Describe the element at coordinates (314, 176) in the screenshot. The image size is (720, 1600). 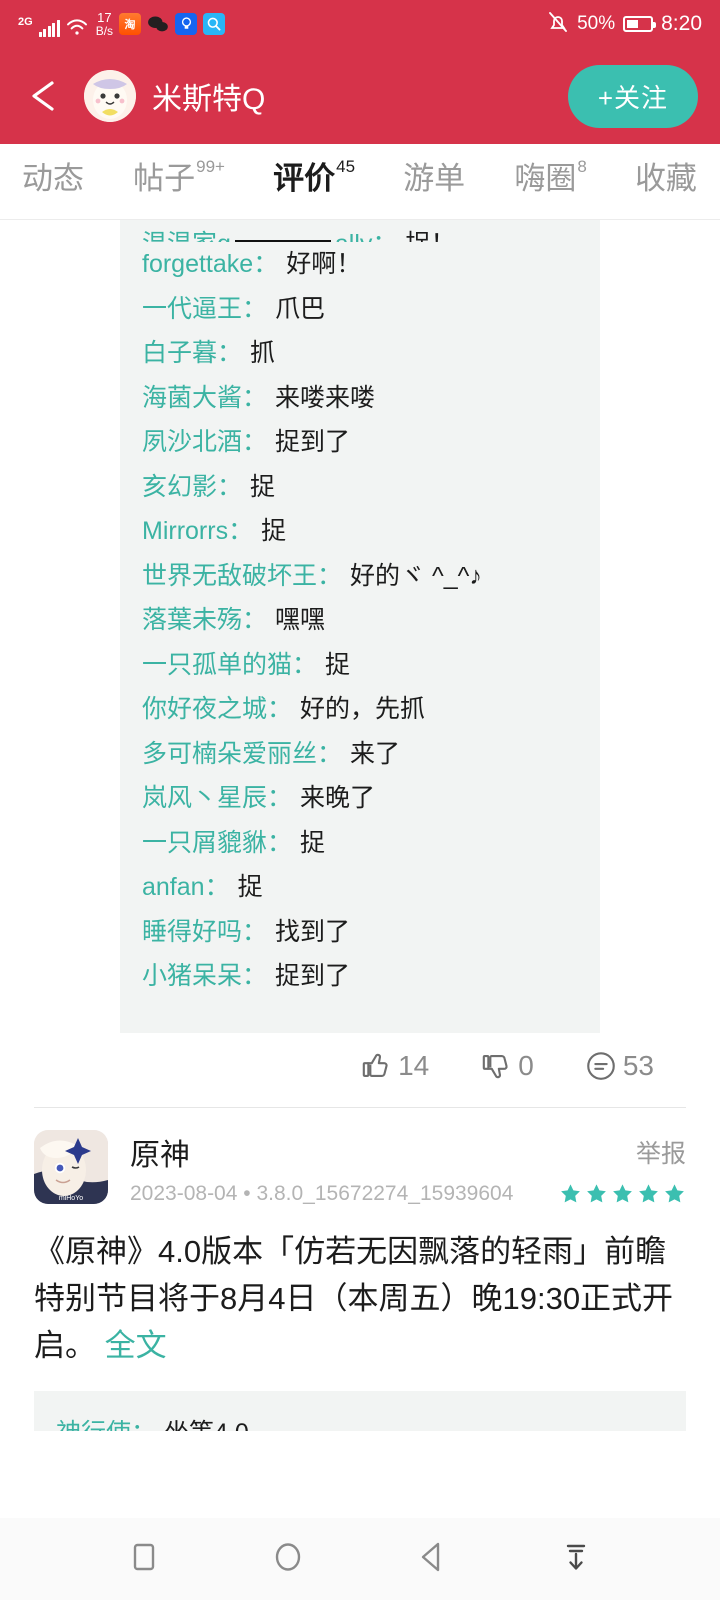
I see `tab-pingjia: 评价 45` at that location.